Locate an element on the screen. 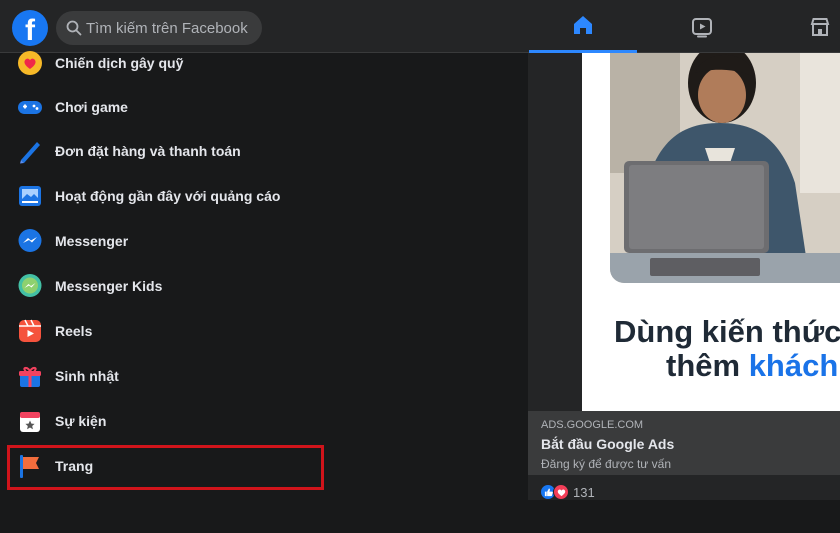 The height and width of the screenshot is (533, 840). sidebar-item-label: Reels is located at coordinates (74, 331).